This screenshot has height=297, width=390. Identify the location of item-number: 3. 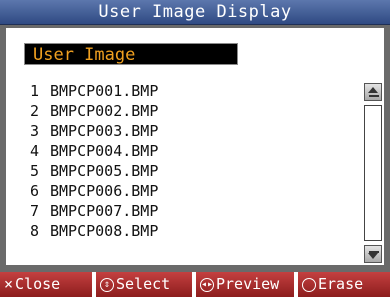
(35, 131).